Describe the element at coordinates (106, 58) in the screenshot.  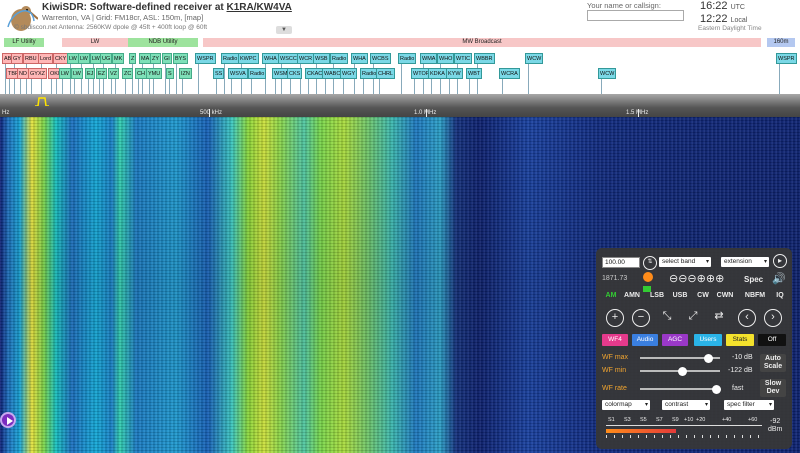
I see `station-label: UG` at that location.